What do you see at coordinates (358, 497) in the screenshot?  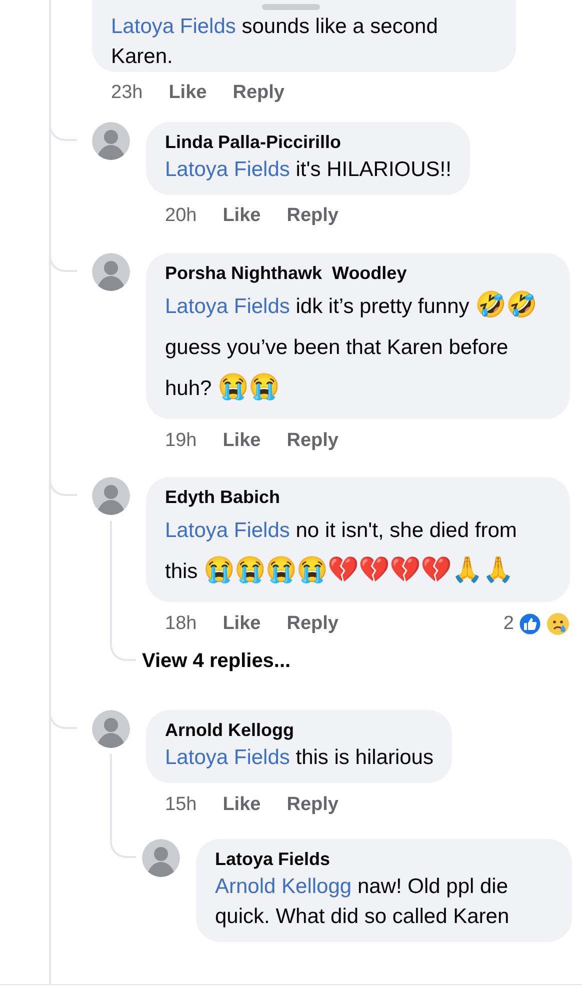 I see `author-name: Edyth Babich` at bounding box center [358, 497].